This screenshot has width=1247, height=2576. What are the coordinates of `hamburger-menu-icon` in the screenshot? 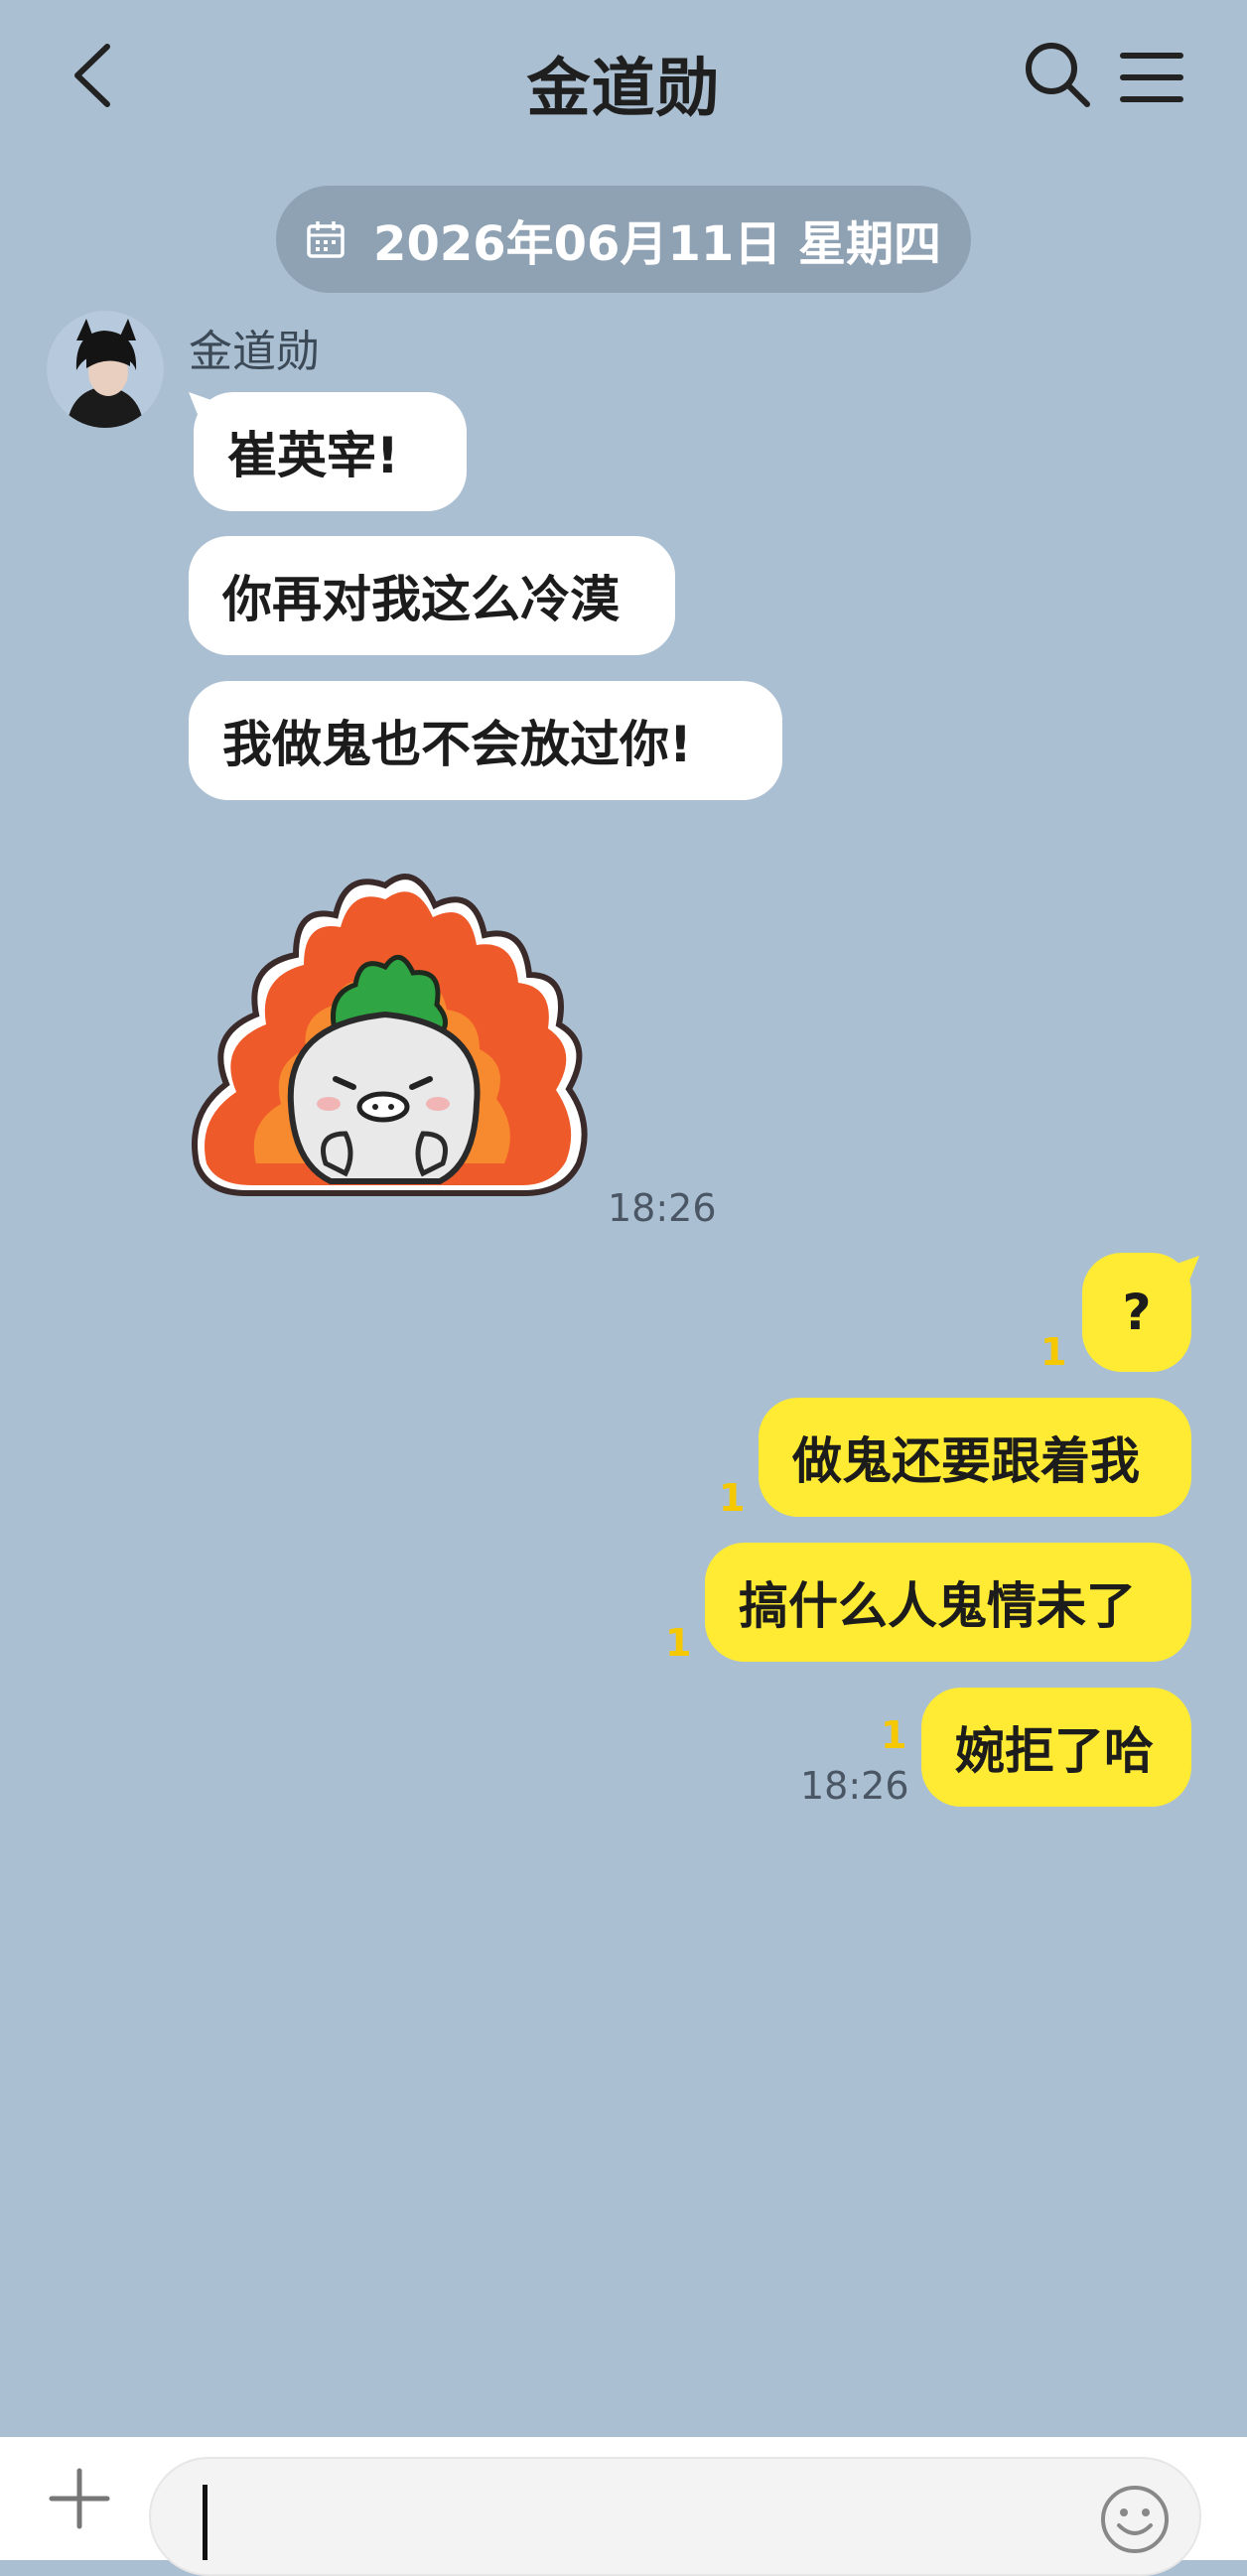 It's located at (1152, 77).